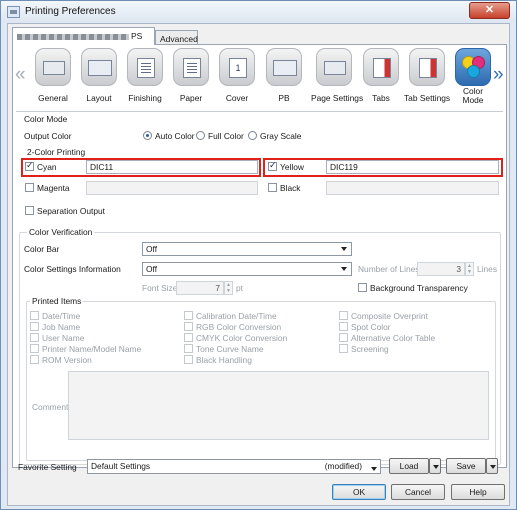 Image resolution: width=517 pixels, height=510 pixels. What do you see at coordinates (489, 10) in the screenshot?
I see `close-button: ✕` at bounding box center [489, 10].